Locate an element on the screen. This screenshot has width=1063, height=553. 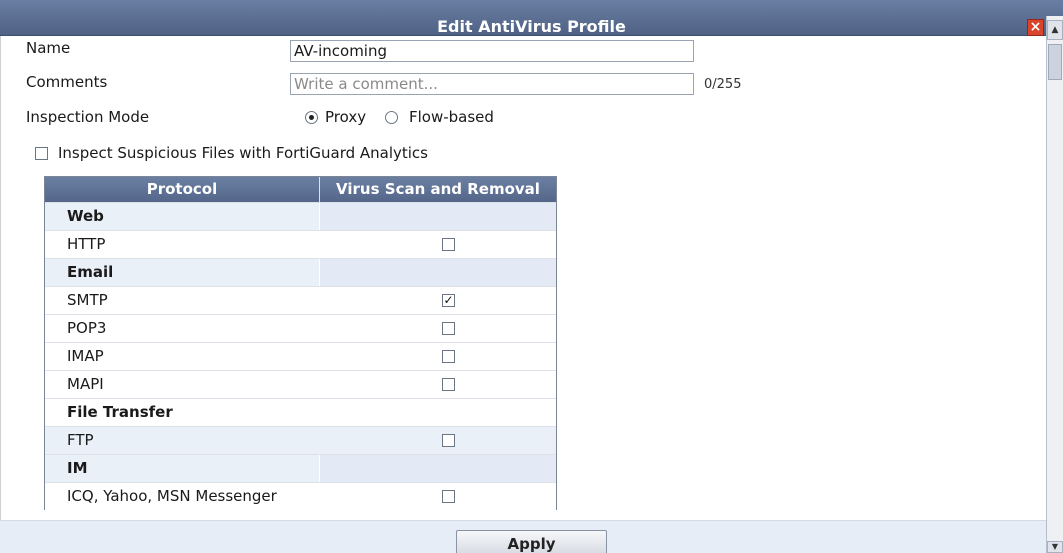
protocol-label: POP3 is located at coordinates (87, 328).